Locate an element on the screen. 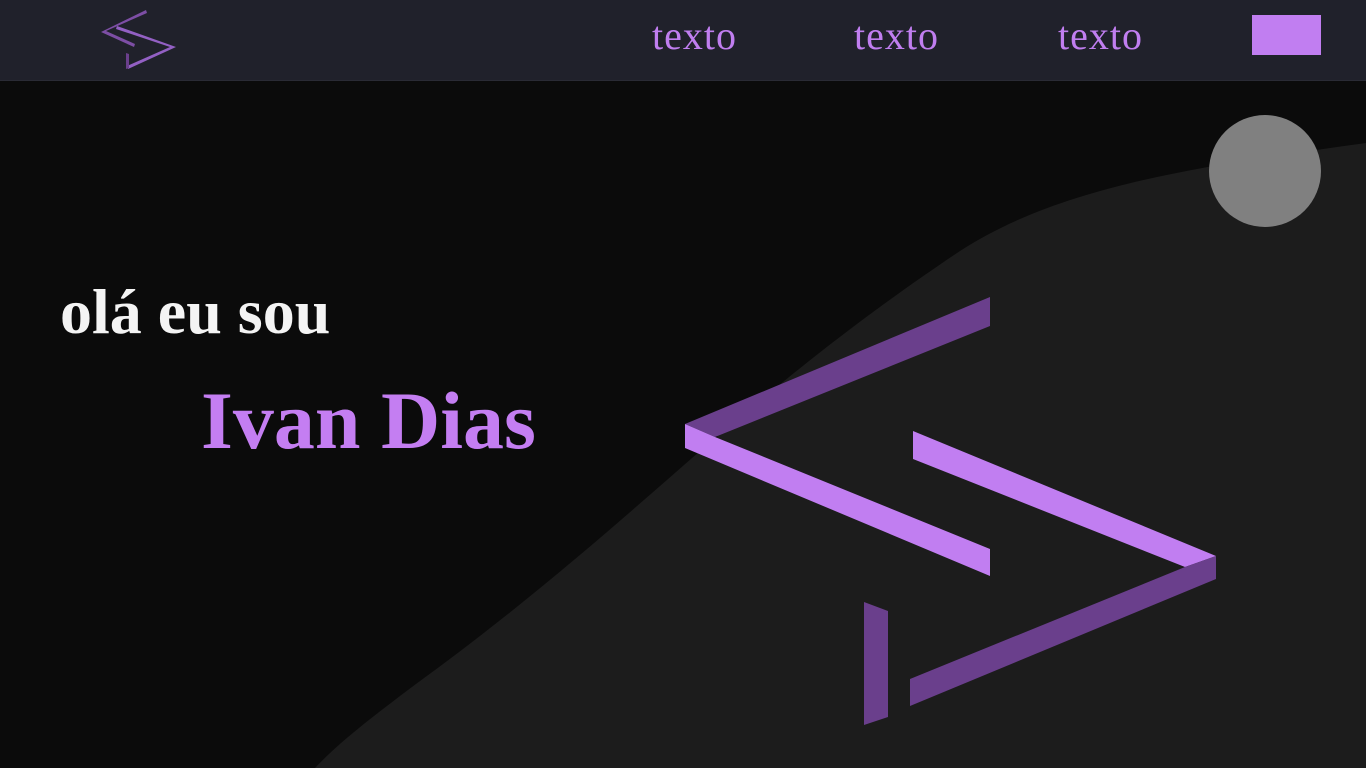 This screenshot has width=1366, height=768. logo-right-lower-arm is located at coordinates (1063, 631).